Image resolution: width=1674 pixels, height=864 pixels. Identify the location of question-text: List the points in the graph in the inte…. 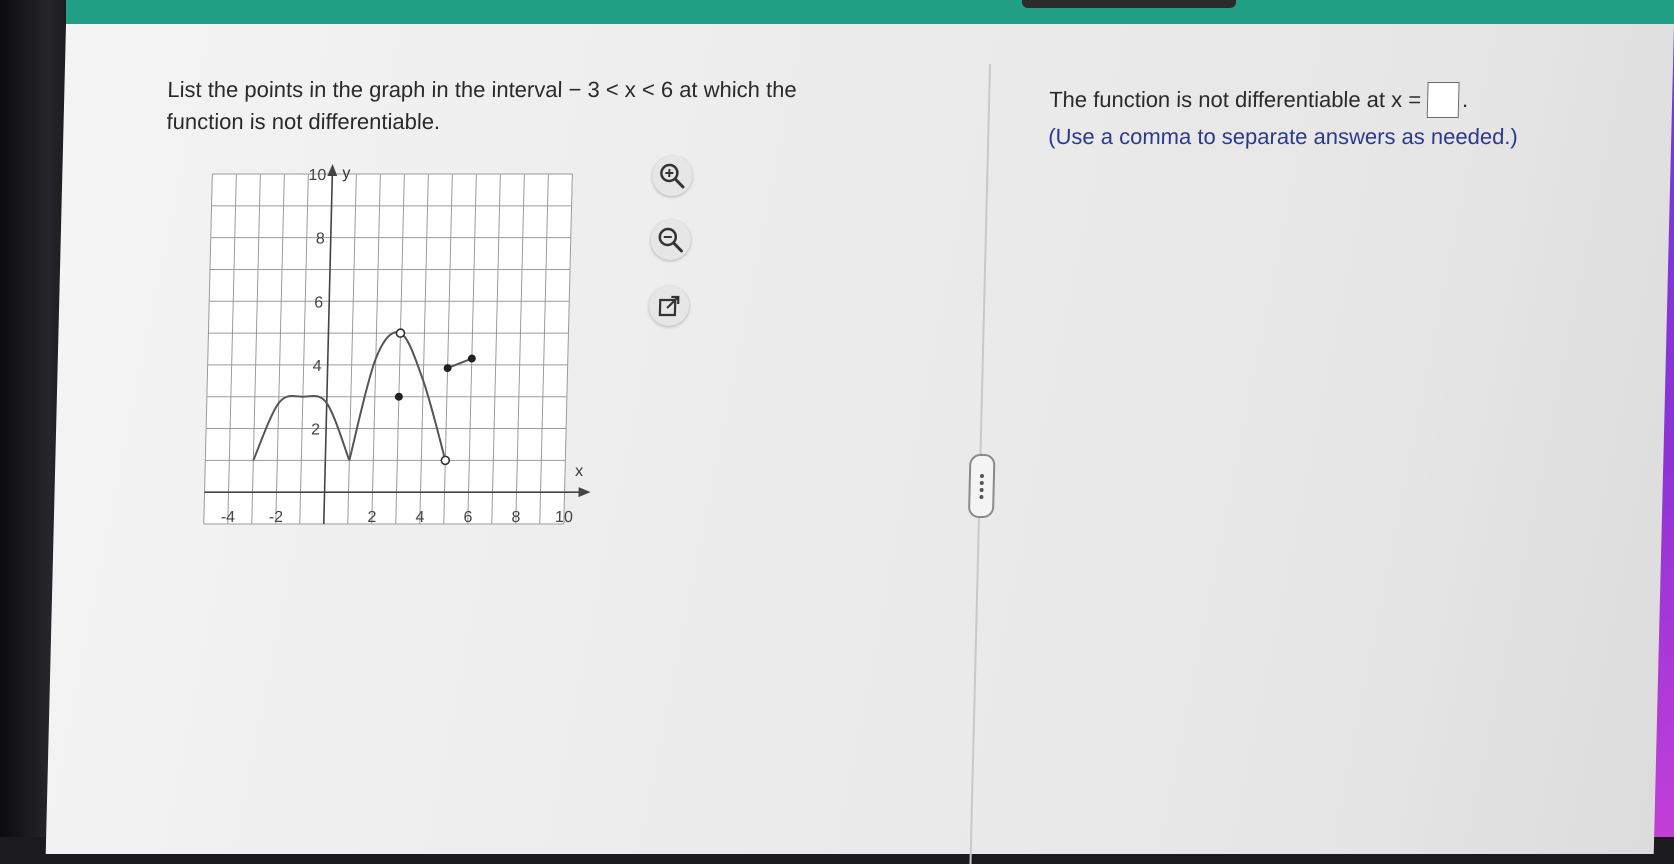
(547, 106).